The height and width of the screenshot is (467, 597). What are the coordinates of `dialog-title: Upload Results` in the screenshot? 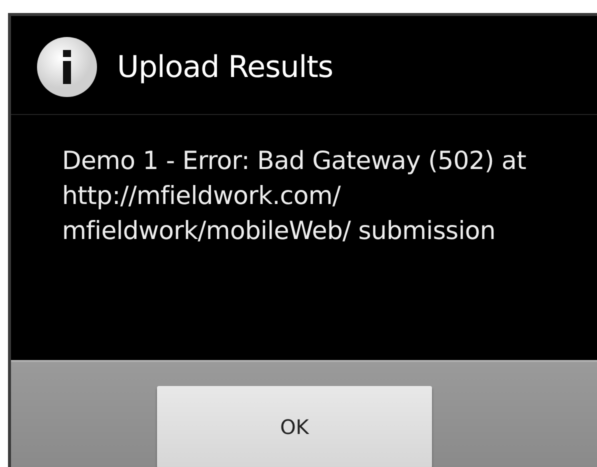 It's located at (225, 67).